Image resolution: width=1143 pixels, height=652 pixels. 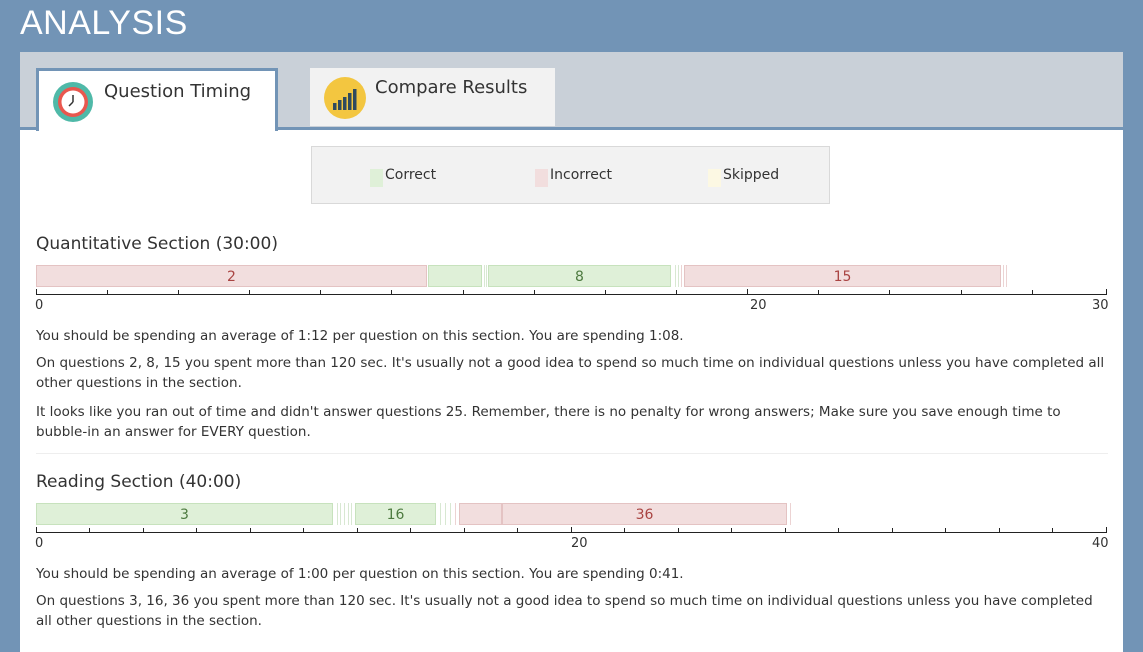 I want to click on legend-swatch-incorrect, so click(x=541, y=178).